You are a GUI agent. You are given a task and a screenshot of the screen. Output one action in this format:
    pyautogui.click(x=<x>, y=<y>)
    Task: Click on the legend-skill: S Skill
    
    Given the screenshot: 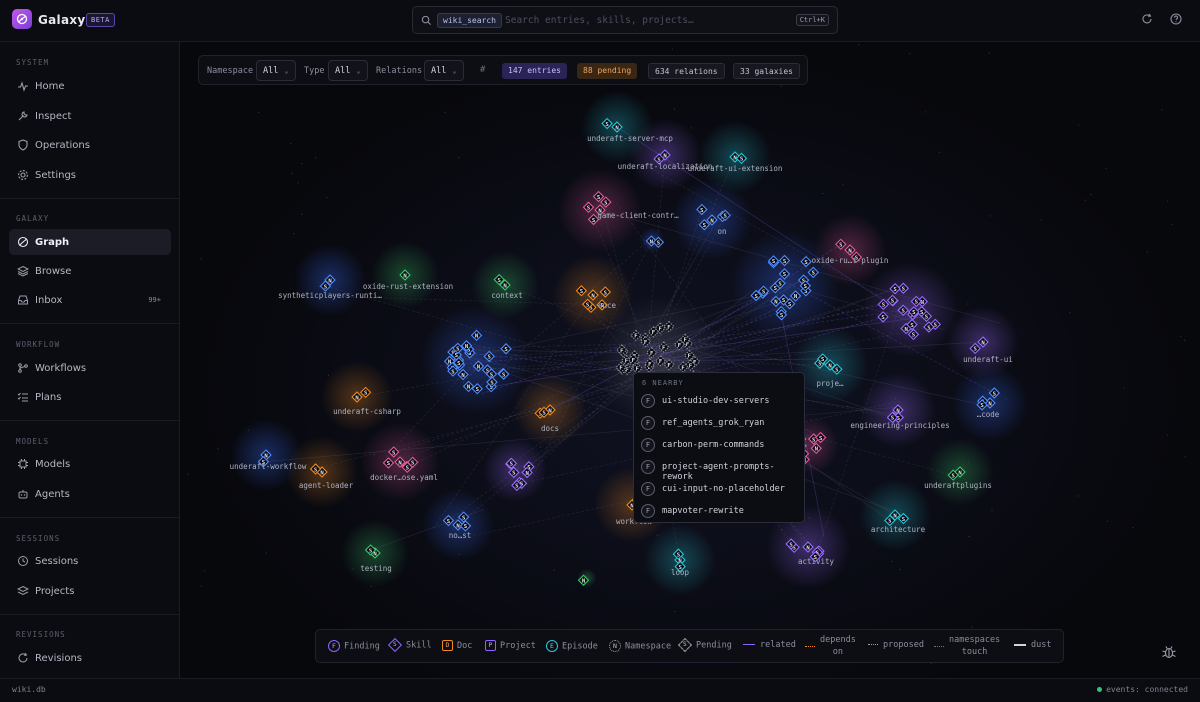 What is the action you would take?
    pyautogui.click(x=409, y=645)
    